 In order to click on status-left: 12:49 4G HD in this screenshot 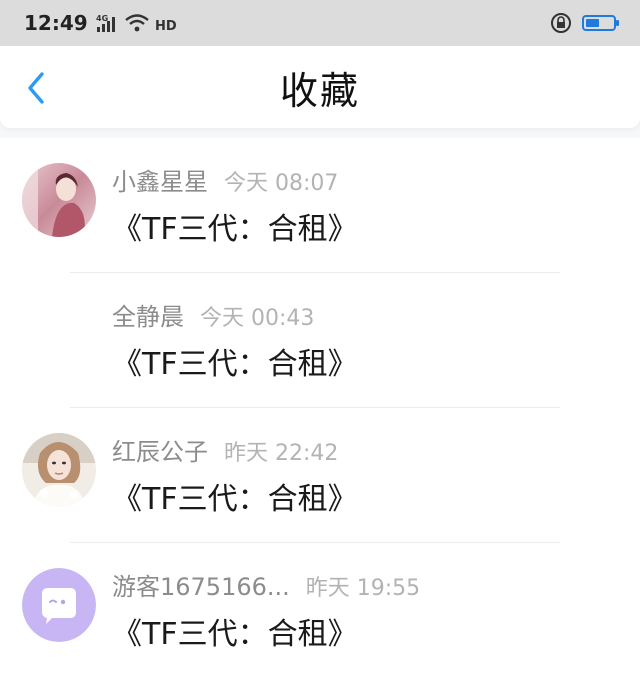, I will do `click(101, 23)`.